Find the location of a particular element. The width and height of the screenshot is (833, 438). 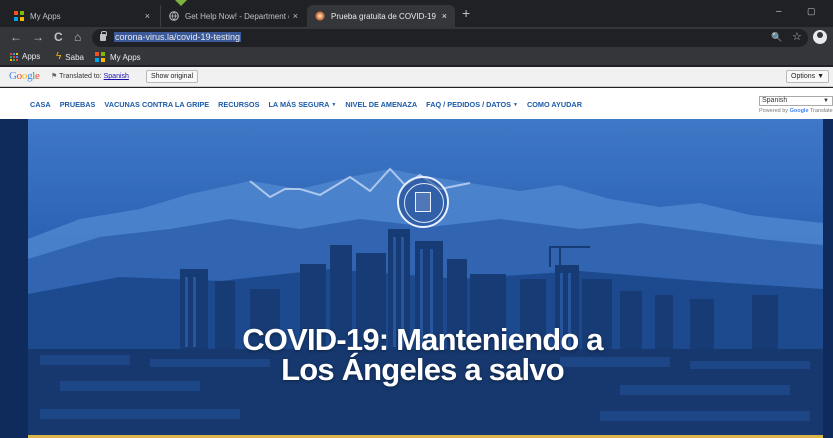

hero-title-line-1: COVID-19: Manteniendo a is located at coordinates (422, 339).